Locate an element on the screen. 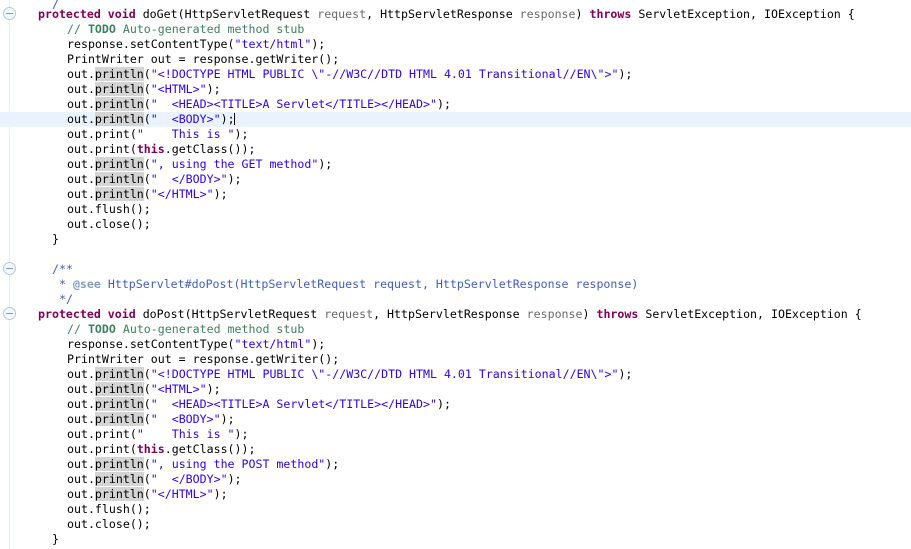 This screenshot has height=549, width=911. code-line: */ is located at coordinates (455, 299).